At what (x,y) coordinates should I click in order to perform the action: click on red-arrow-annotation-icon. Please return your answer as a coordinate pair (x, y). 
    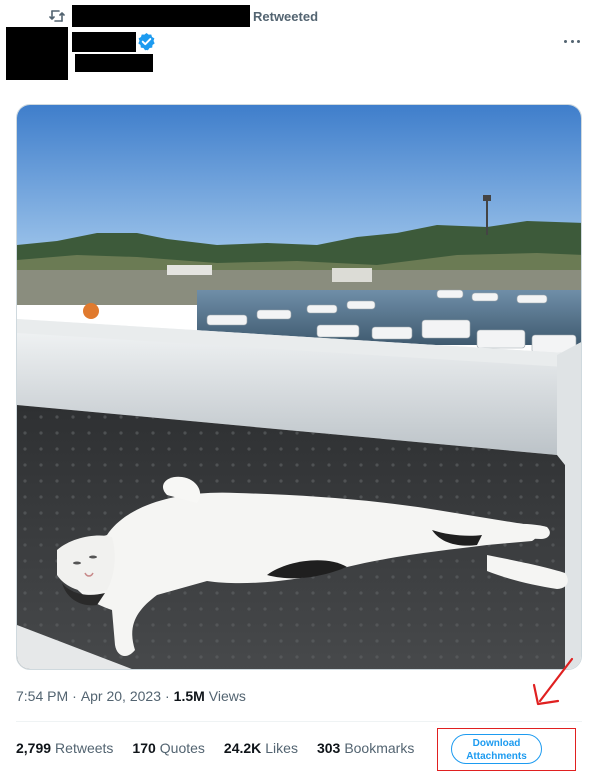
    Looking at the image, I should click on (553, 682).